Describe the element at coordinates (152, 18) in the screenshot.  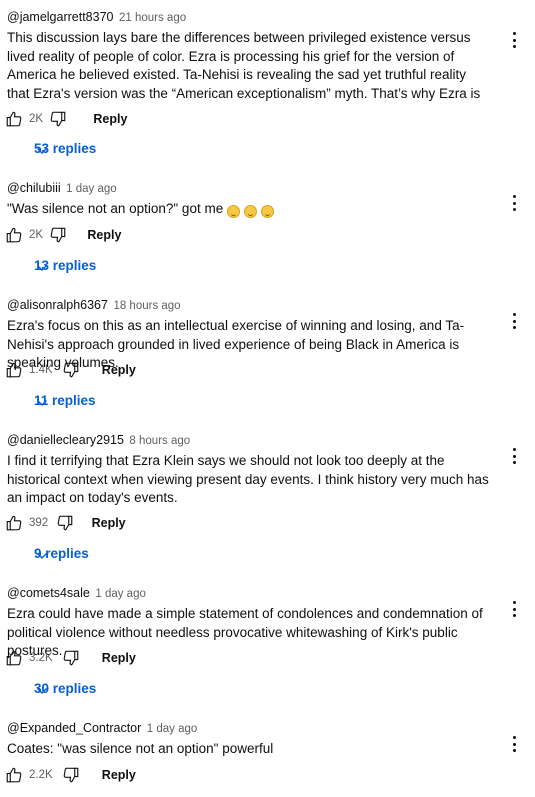
I see `comment-timestamp: 21 hours ago` at that location.